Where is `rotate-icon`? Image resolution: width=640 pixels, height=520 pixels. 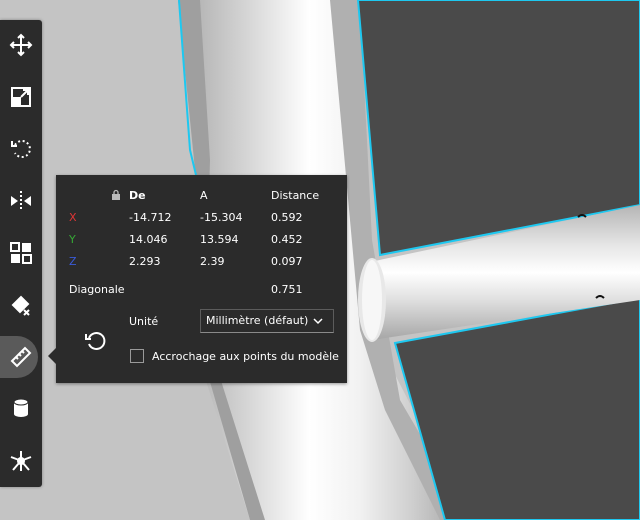 rotate-icon is located at coordinates (21, 149).